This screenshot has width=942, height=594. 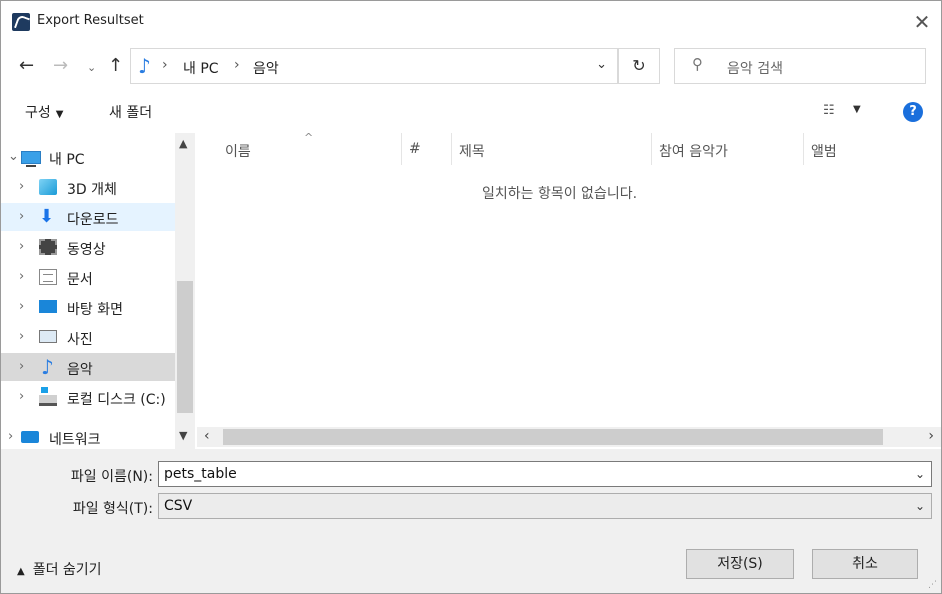 What do you see at coordinates (90, 20) in the screenshot?
I see `window-title: Export Resultset` at bounding box center [90, 20].